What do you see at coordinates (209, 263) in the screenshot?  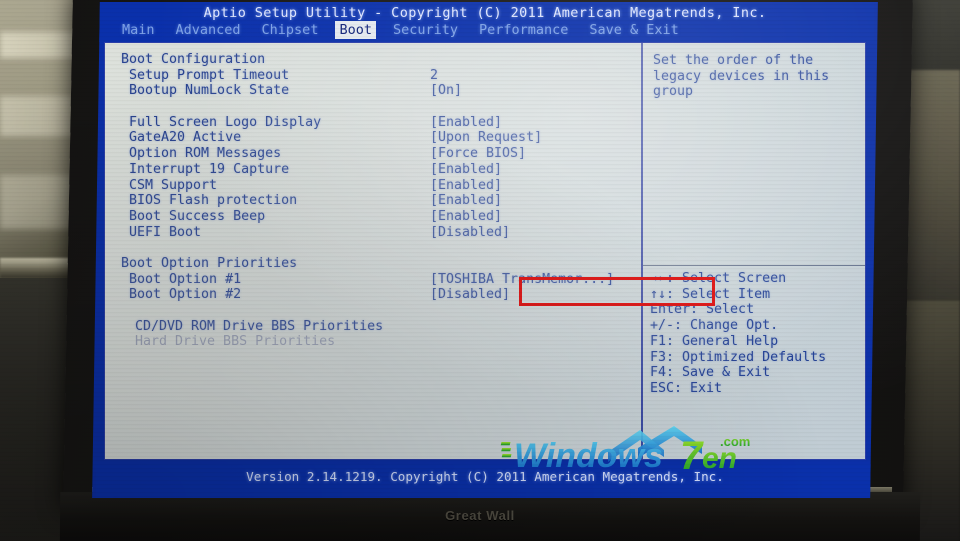 I see `setting-label: Boot Option Priorities` at bounding box center [209, 263].